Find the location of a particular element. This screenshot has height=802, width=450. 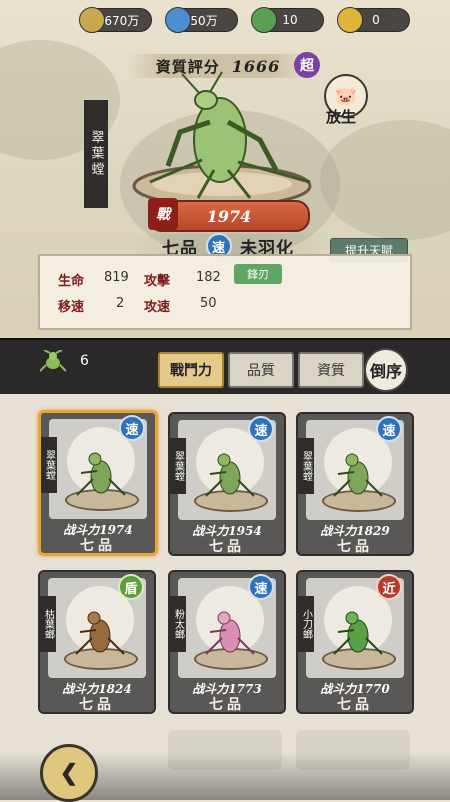

insect-card: 枯葉螂 盾 战斗力1824 七品 is located at coordinates (97, 642).